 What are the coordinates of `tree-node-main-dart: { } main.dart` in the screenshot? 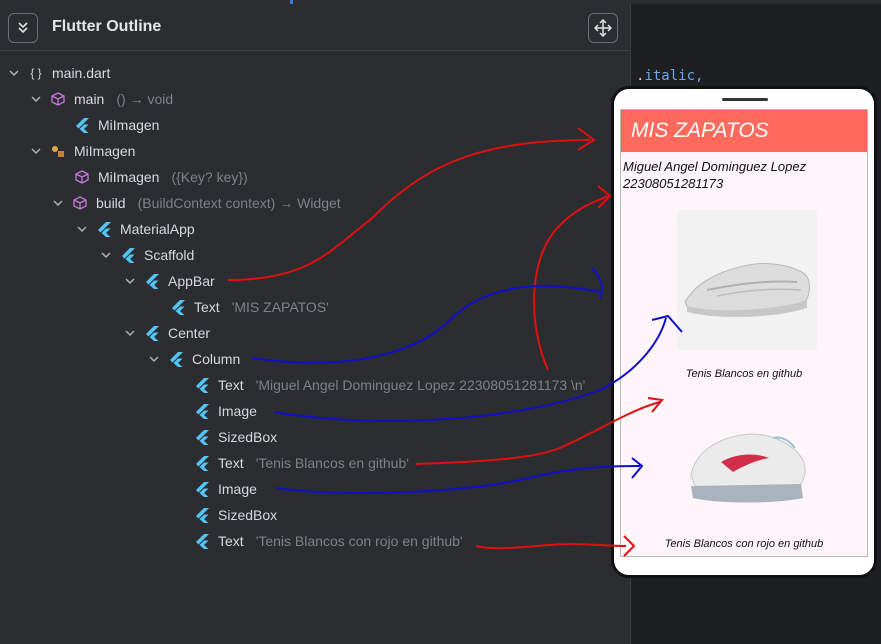 It's located at (58, 73).